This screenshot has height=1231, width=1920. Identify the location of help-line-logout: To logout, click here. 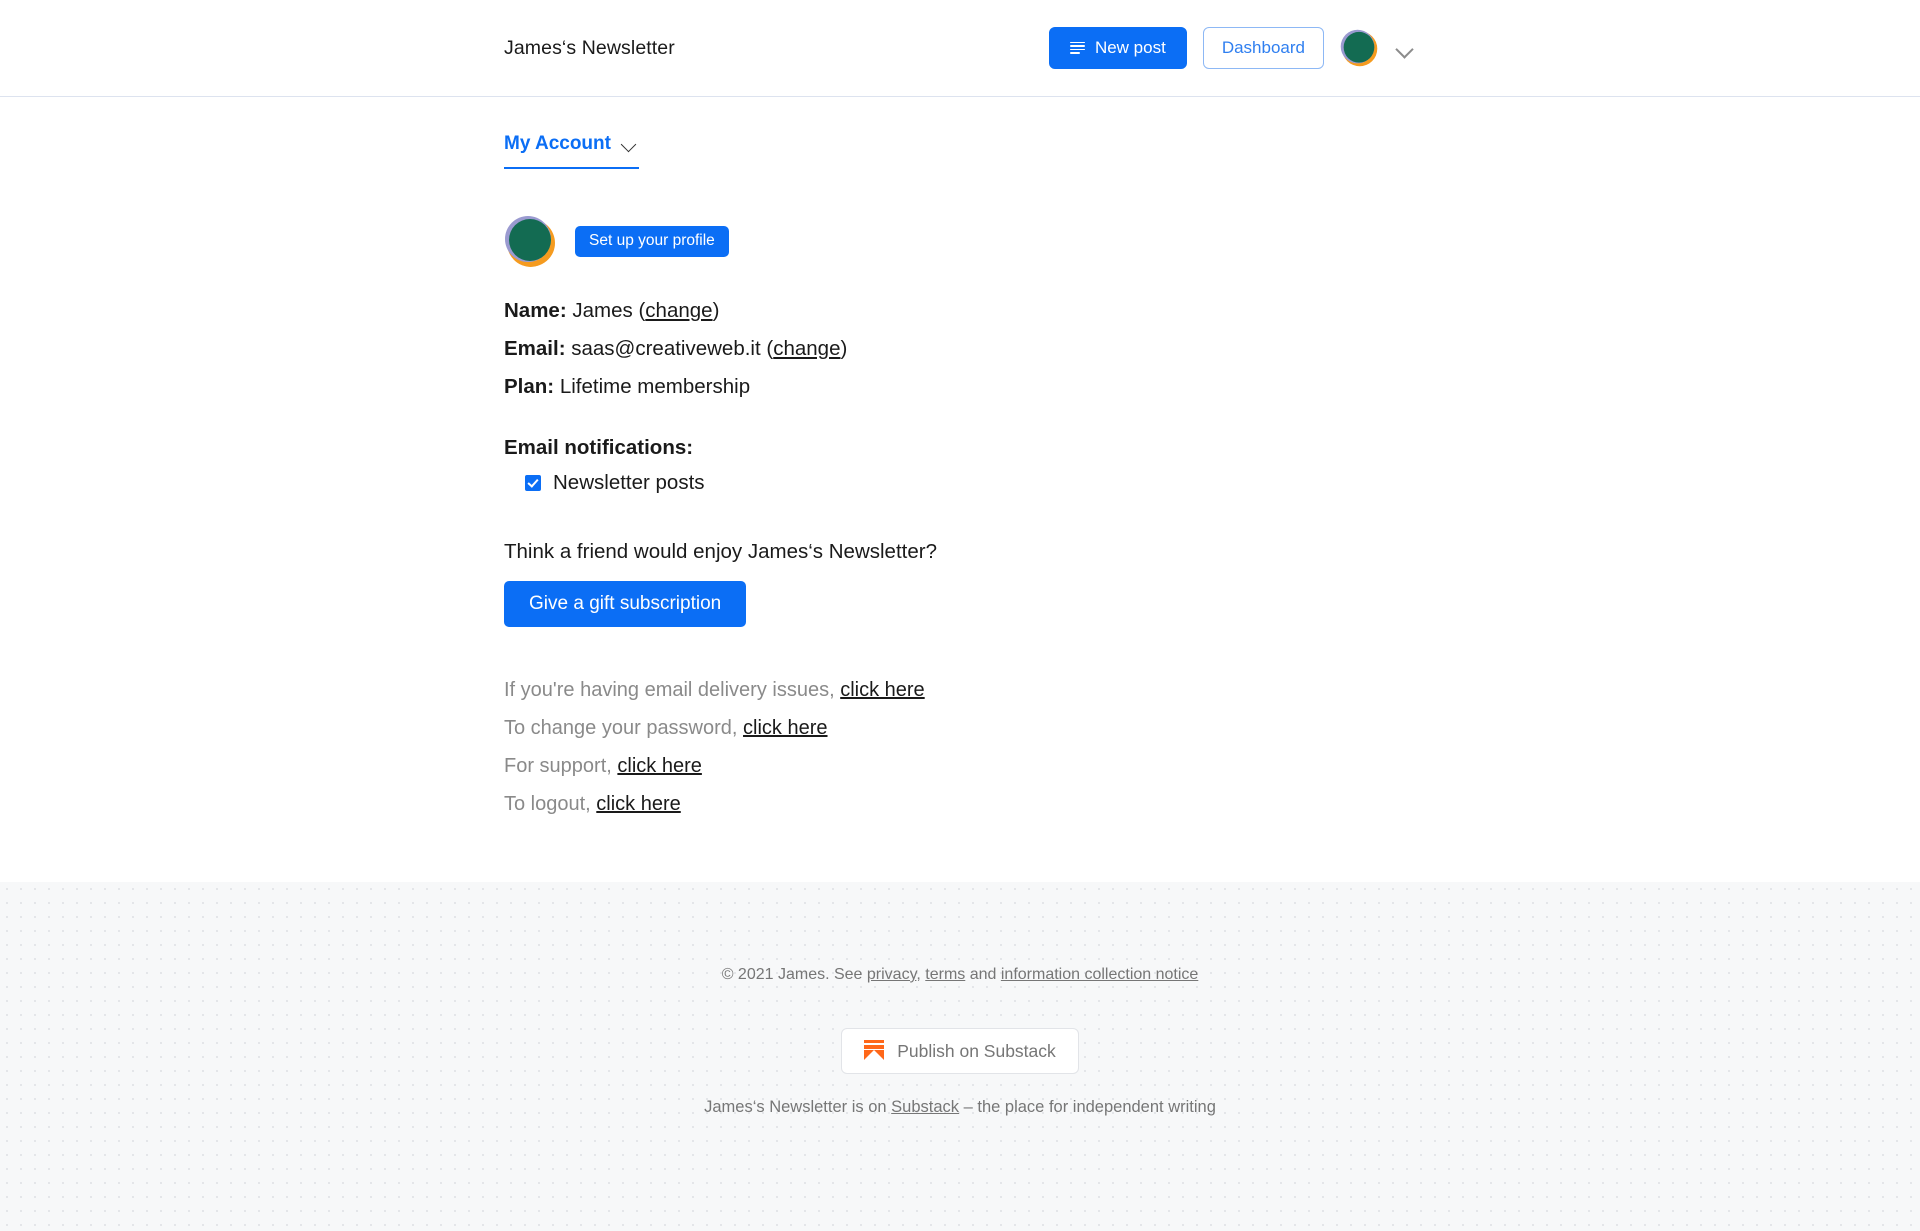
(960, 804).